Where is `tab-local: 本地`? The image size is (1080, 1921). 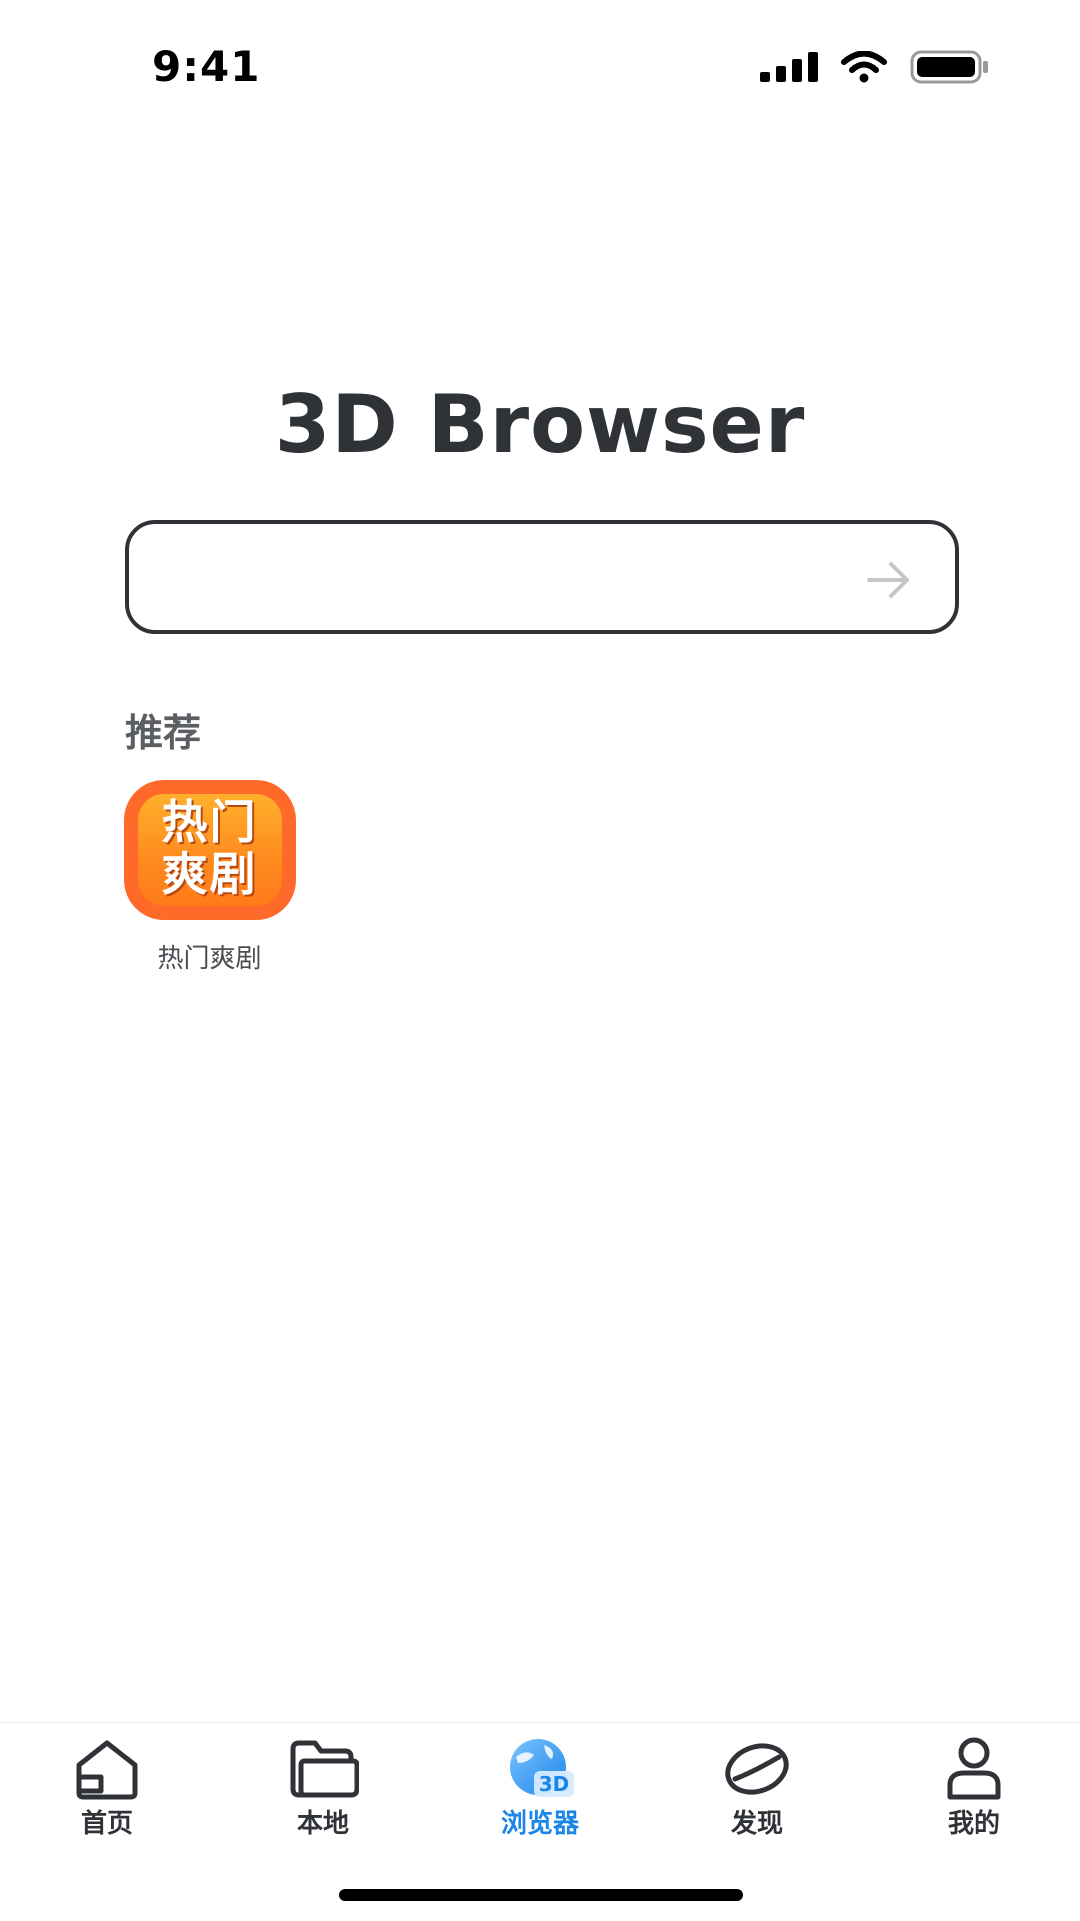
tab-local: 本地 is located at coordinates (323, 1787).